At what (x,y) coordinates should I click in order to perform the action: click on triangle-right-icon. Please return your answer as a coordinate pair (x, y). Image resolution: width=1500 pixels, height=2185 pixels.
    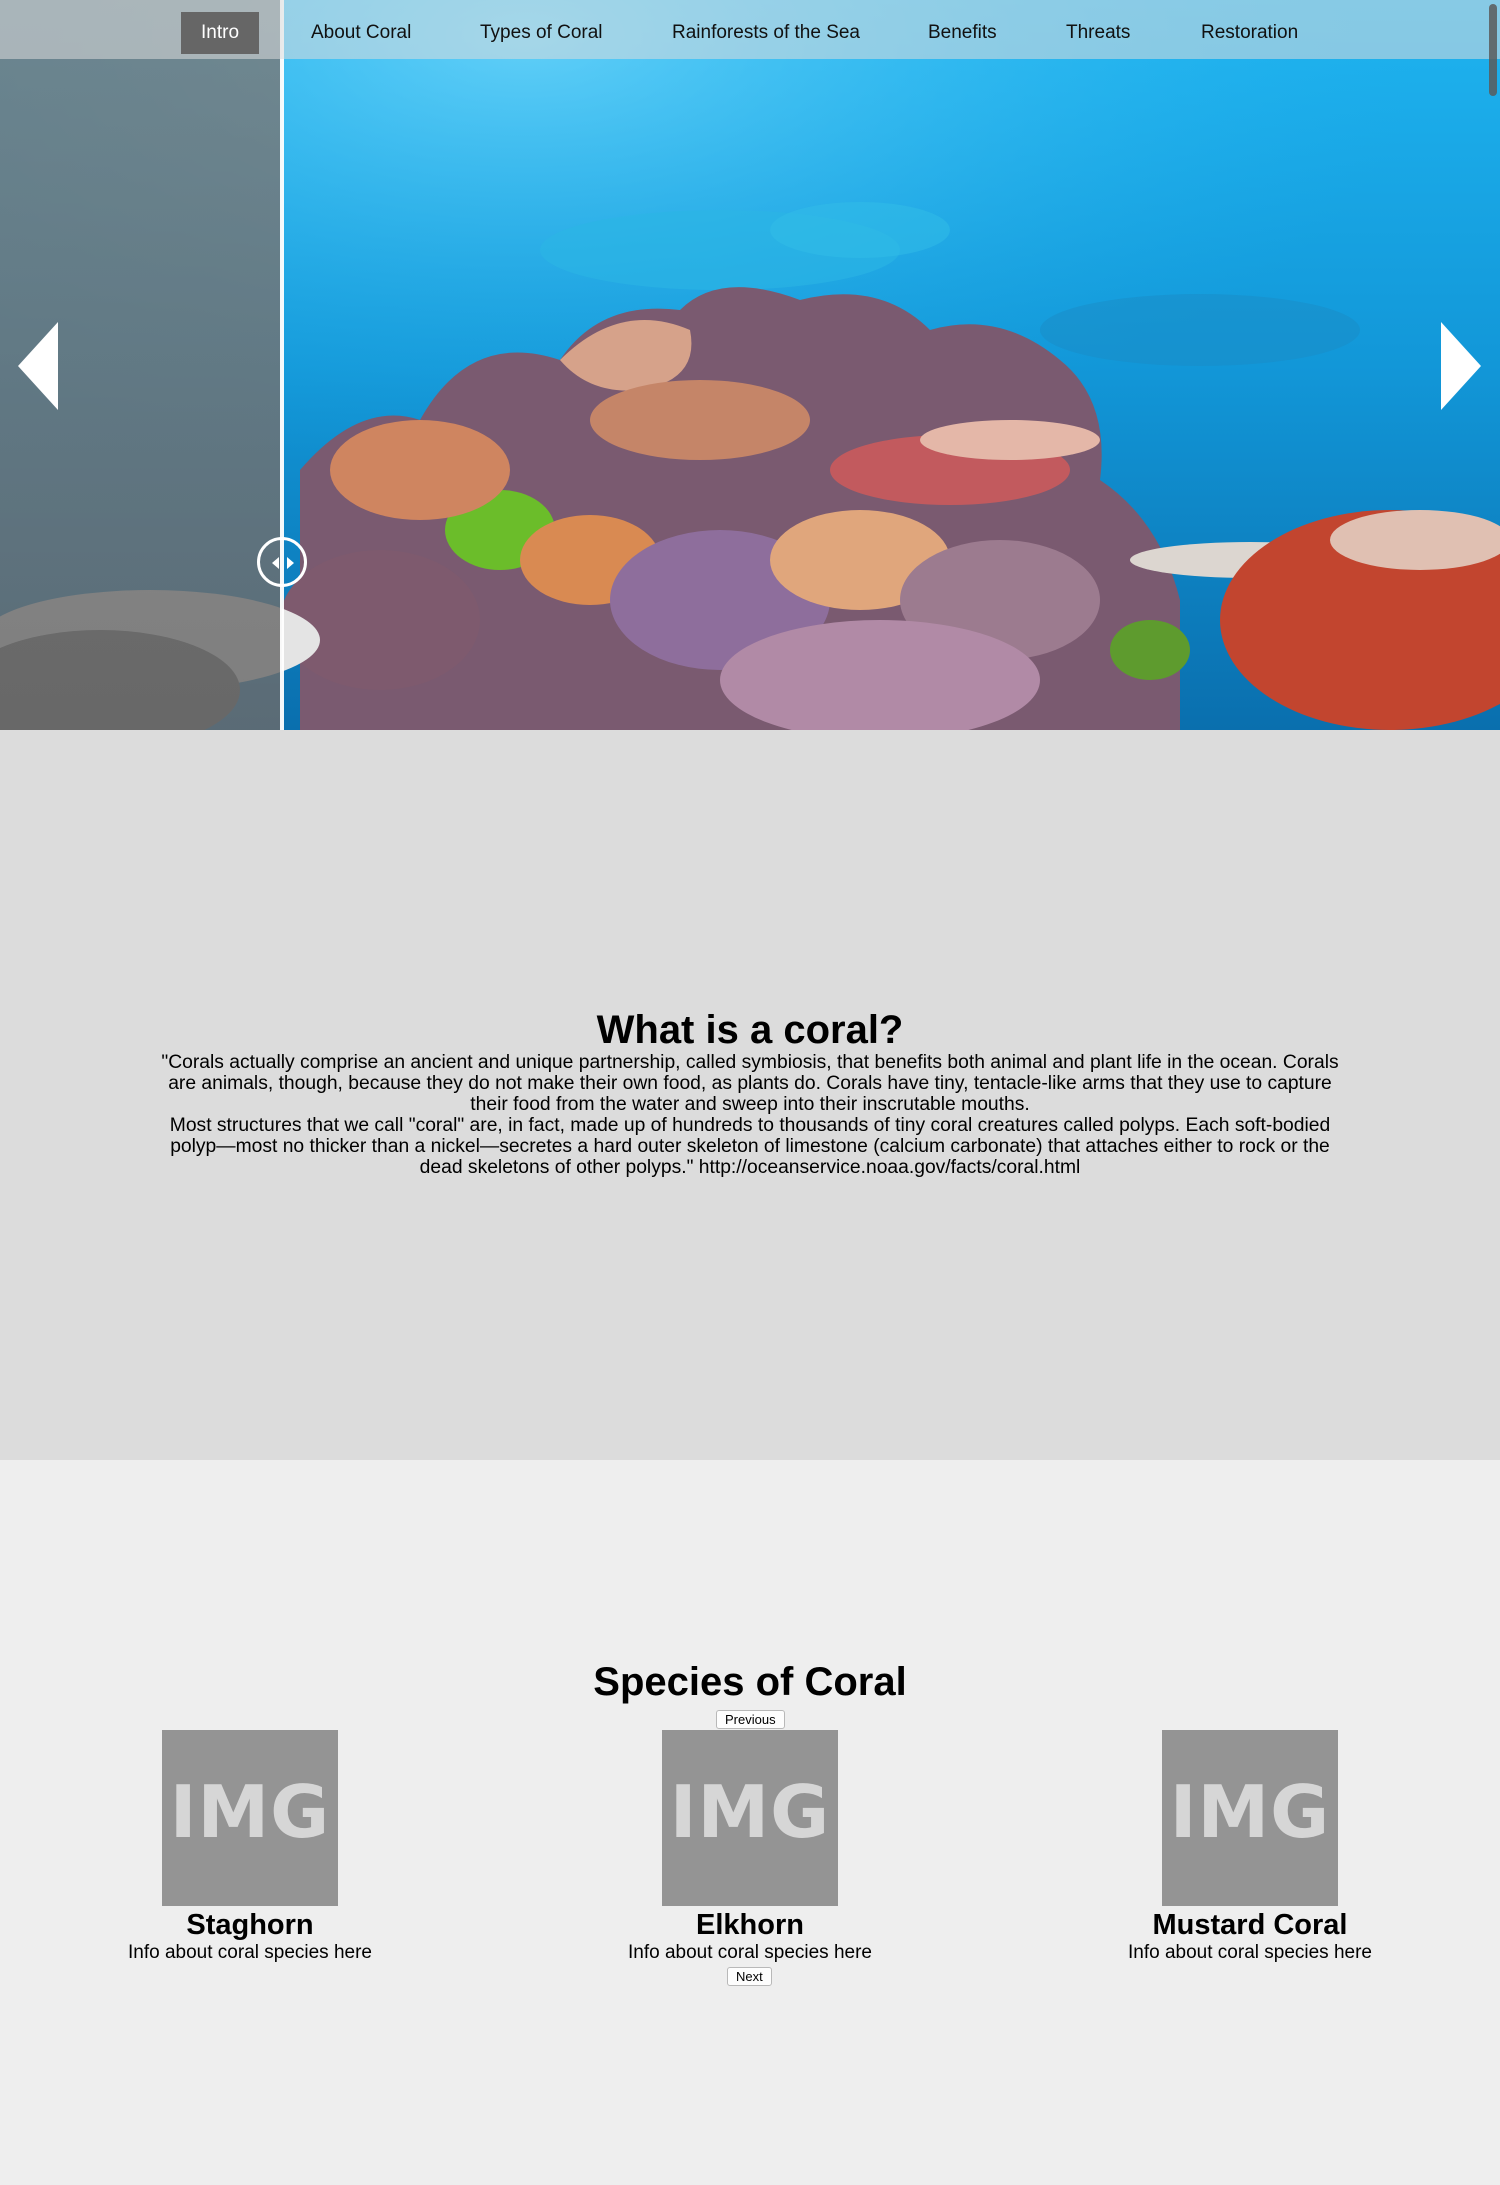
    Looking at the image, I should click on (1461, 366).